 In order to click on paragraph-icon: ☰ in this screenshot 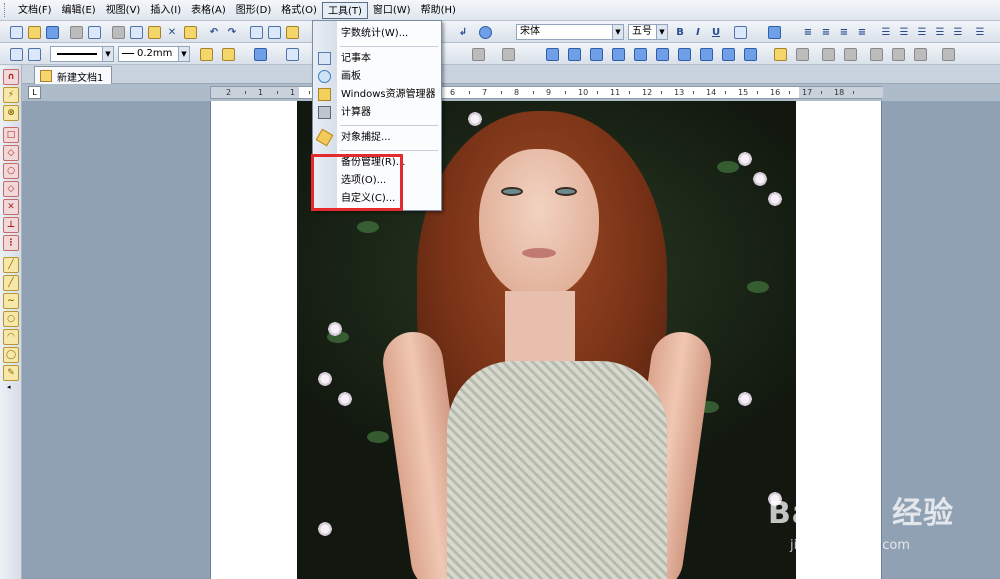, I will do `click(980, 32)`.